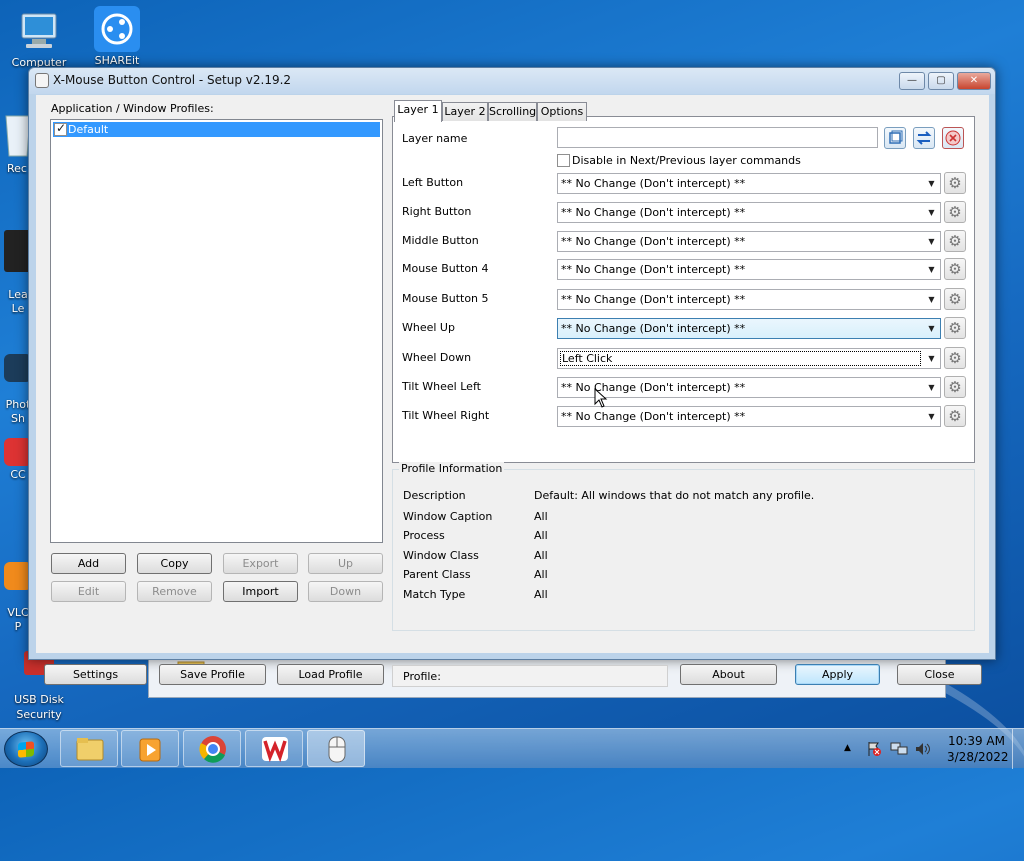 The height and width of the screenshot is (861, 1024). Describe the element at coordinates (541, 594) in the screenshot. I see `match-type-value: All` at that location.